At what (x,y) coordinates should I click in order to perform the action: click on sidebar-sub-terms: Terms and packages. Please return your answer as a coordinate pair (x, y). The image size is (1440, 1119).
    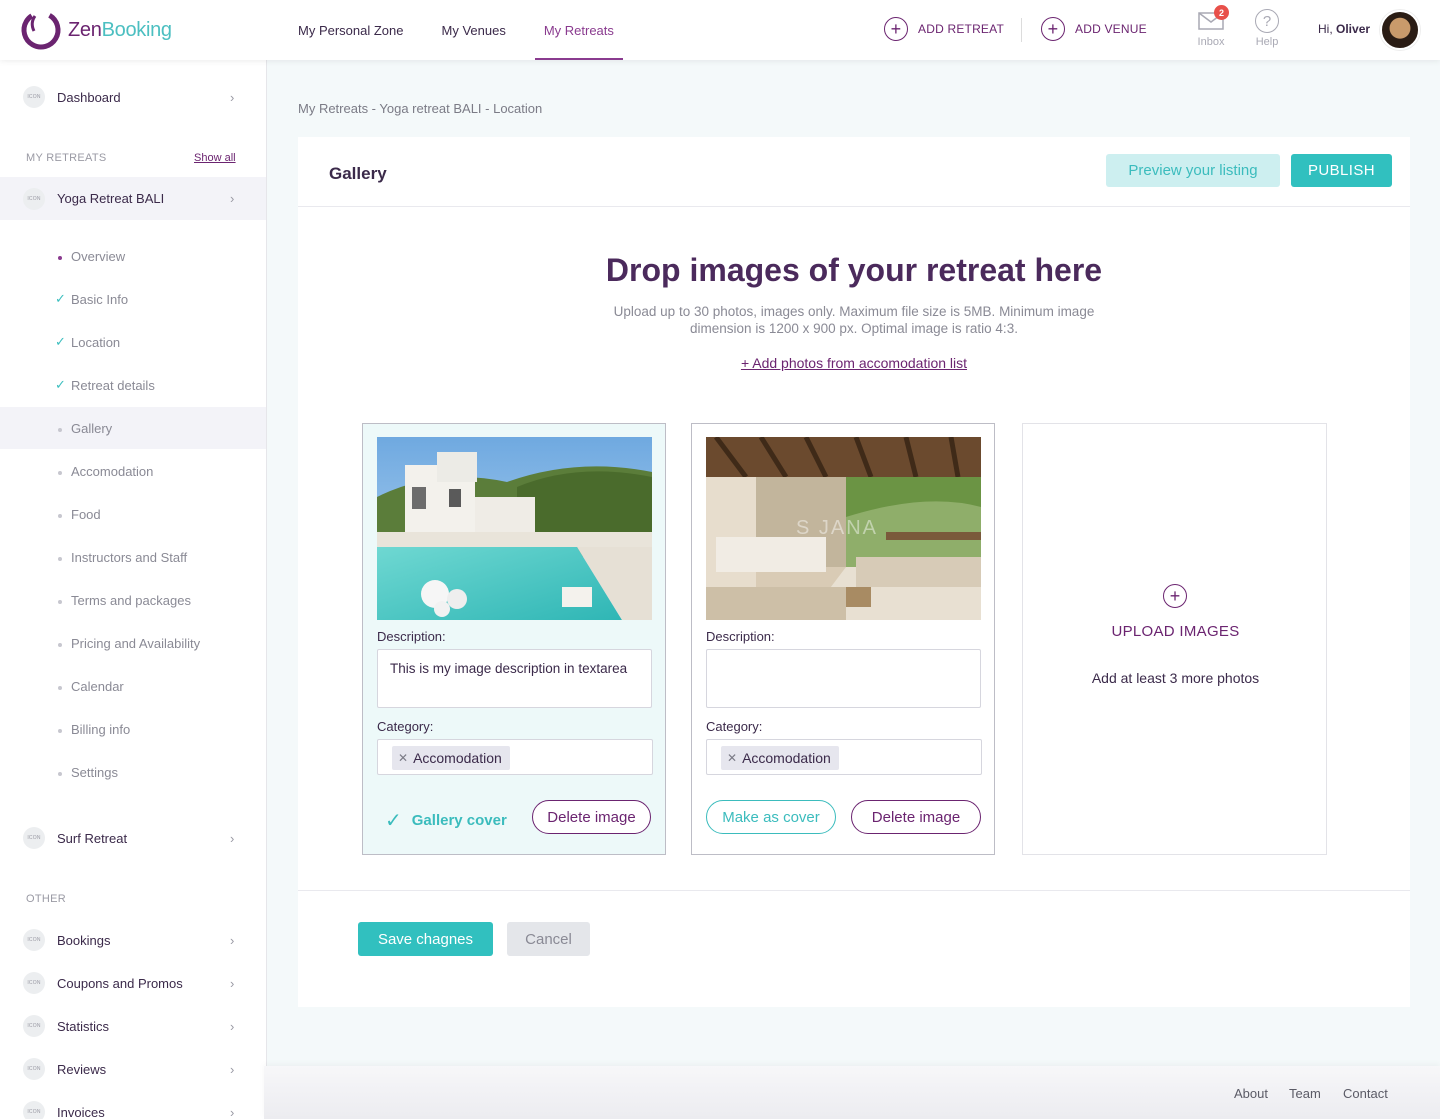
    Looking at the image, I should click on (133, 600).